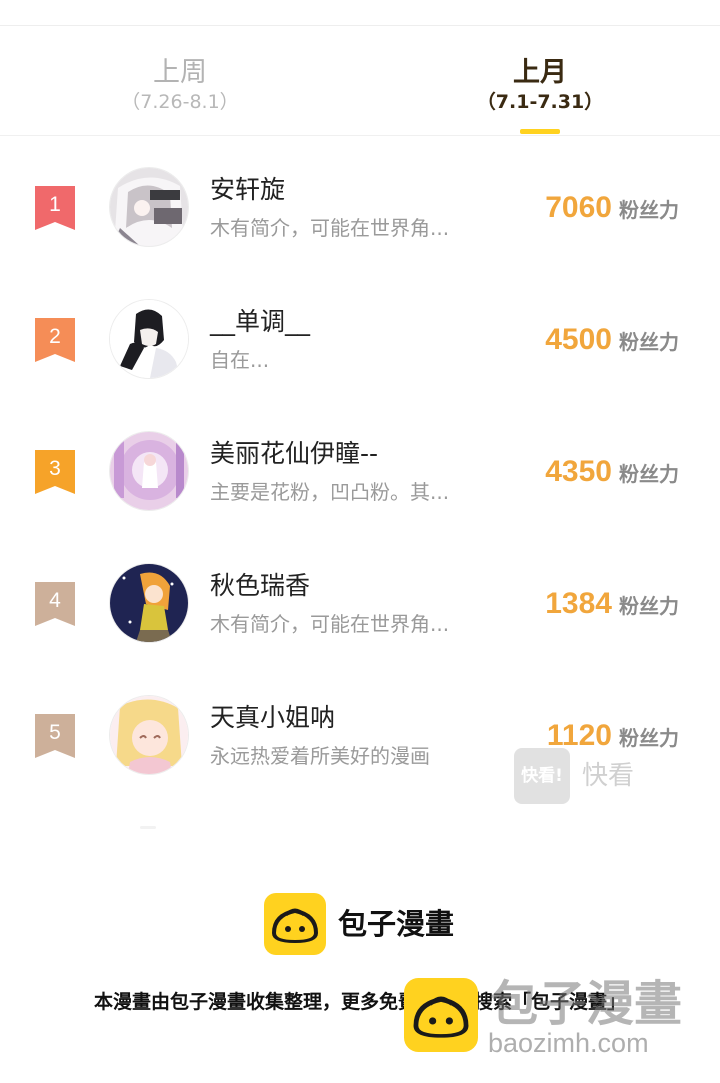 The image size is (720, 1083). I want to click on ranking-row-1: 1 安轩旋 木有简介，可能在世界角... 7060 粉丝力, so click(360, 208).